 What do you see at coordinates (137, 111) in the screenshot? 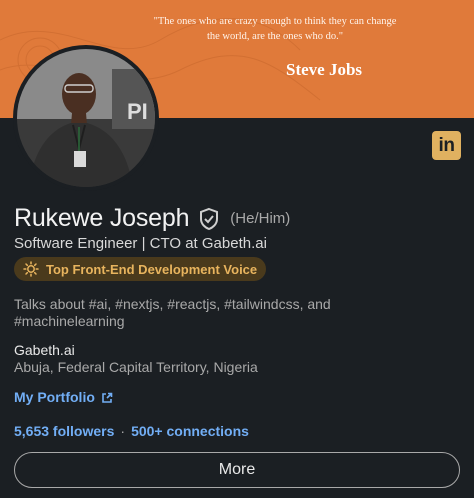
I see `svg-text: PI` at bounding box center [137, 111].